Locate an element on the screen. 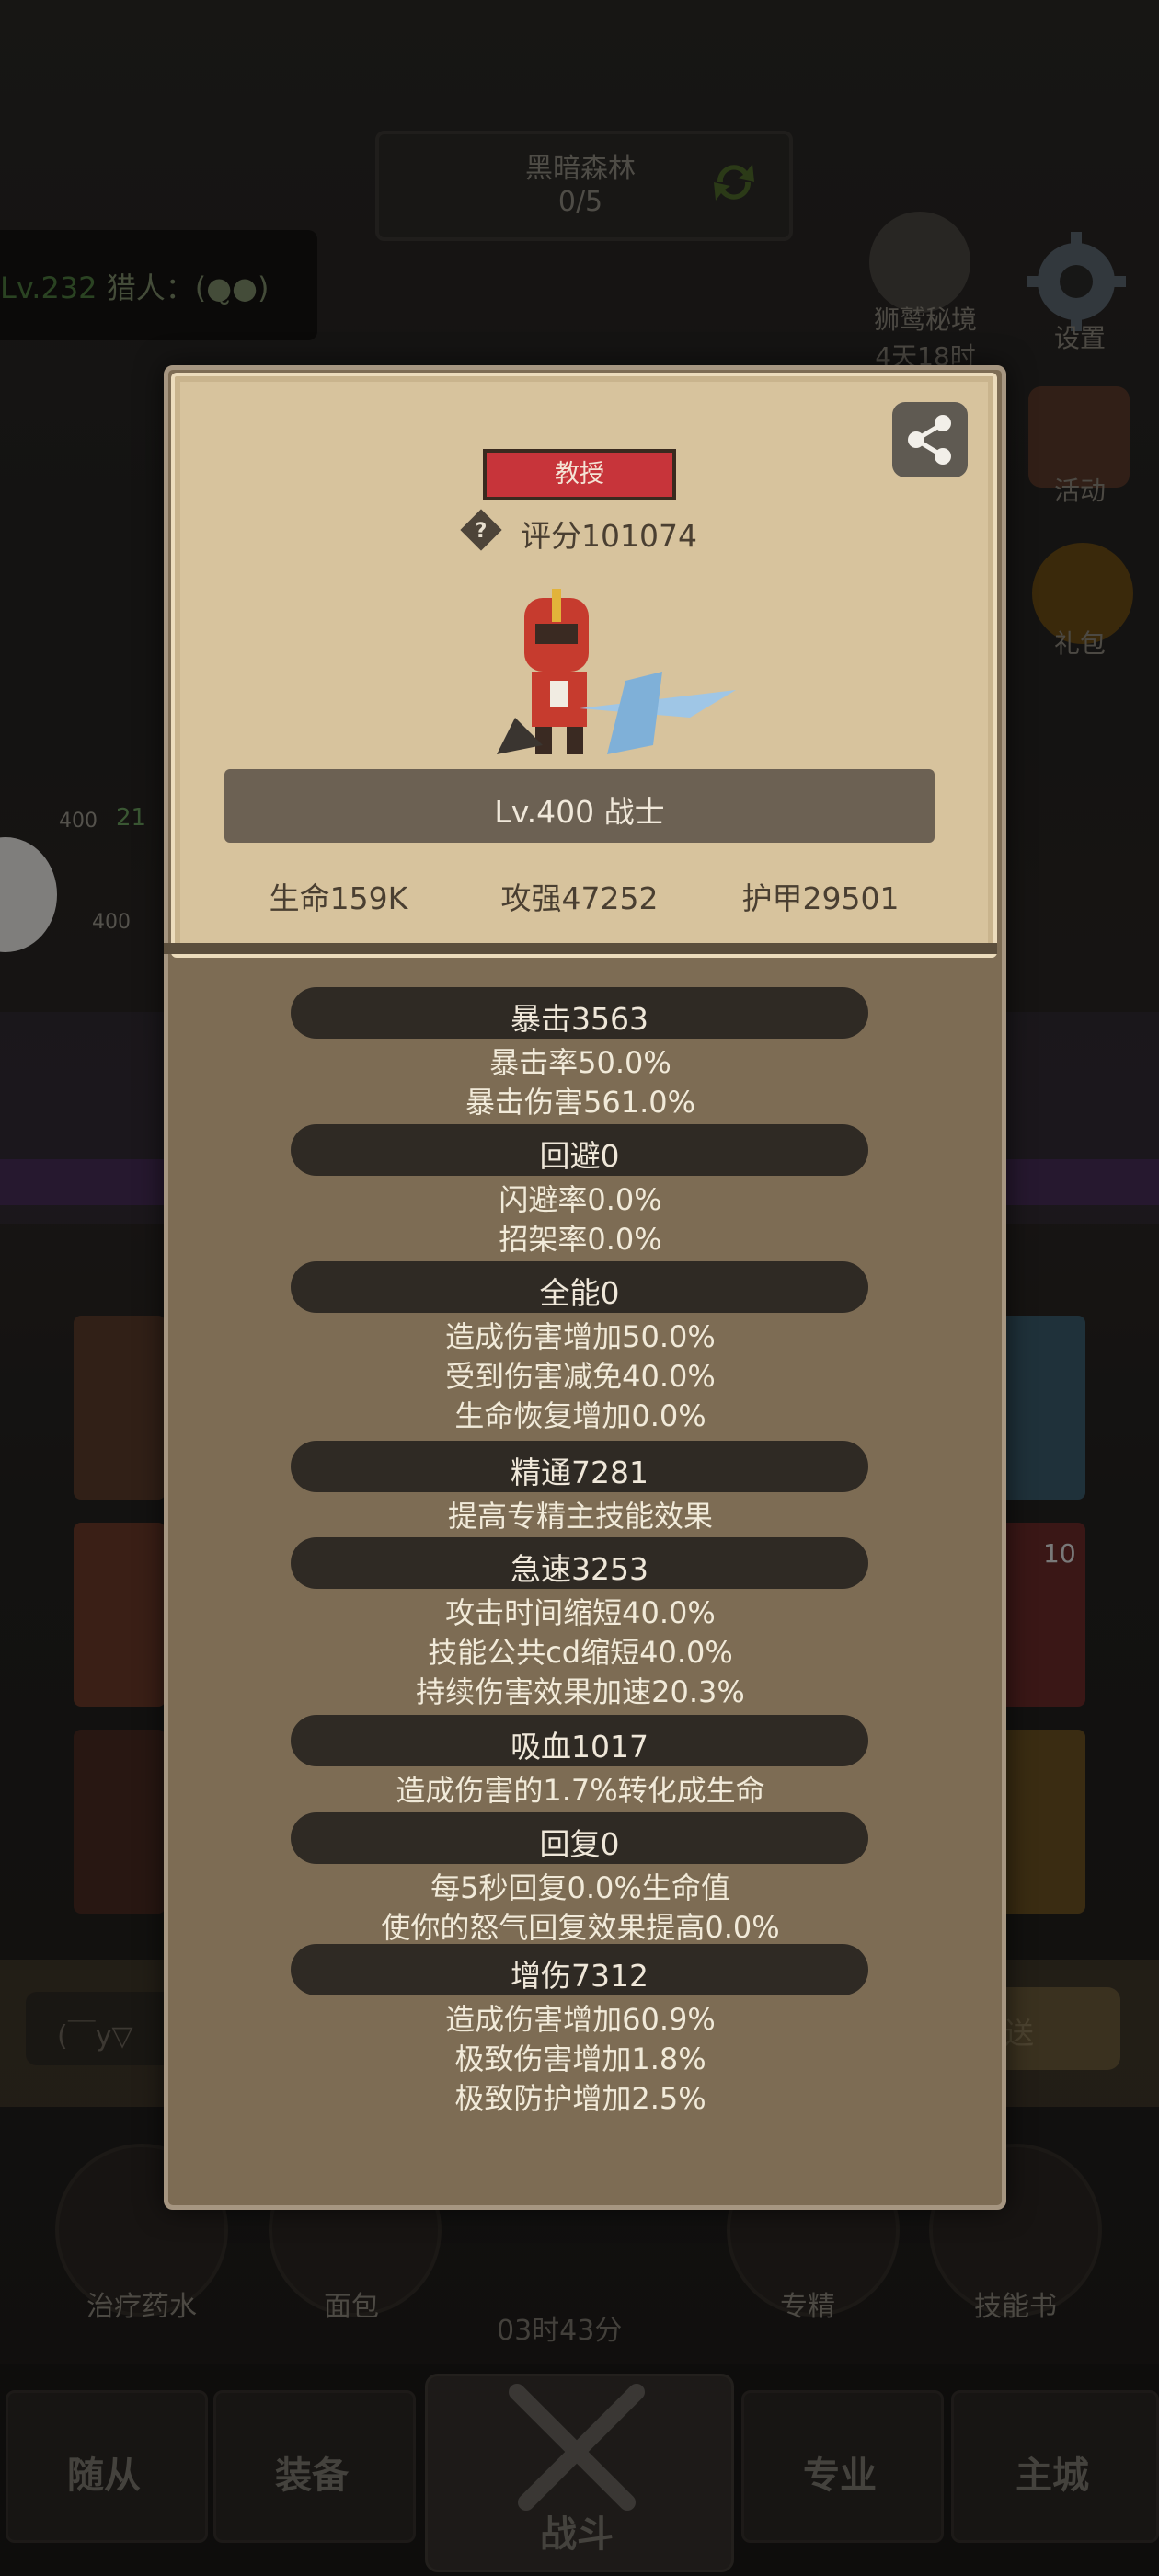  section-header-label: 回避0 is located at coordinates (579, 1156).